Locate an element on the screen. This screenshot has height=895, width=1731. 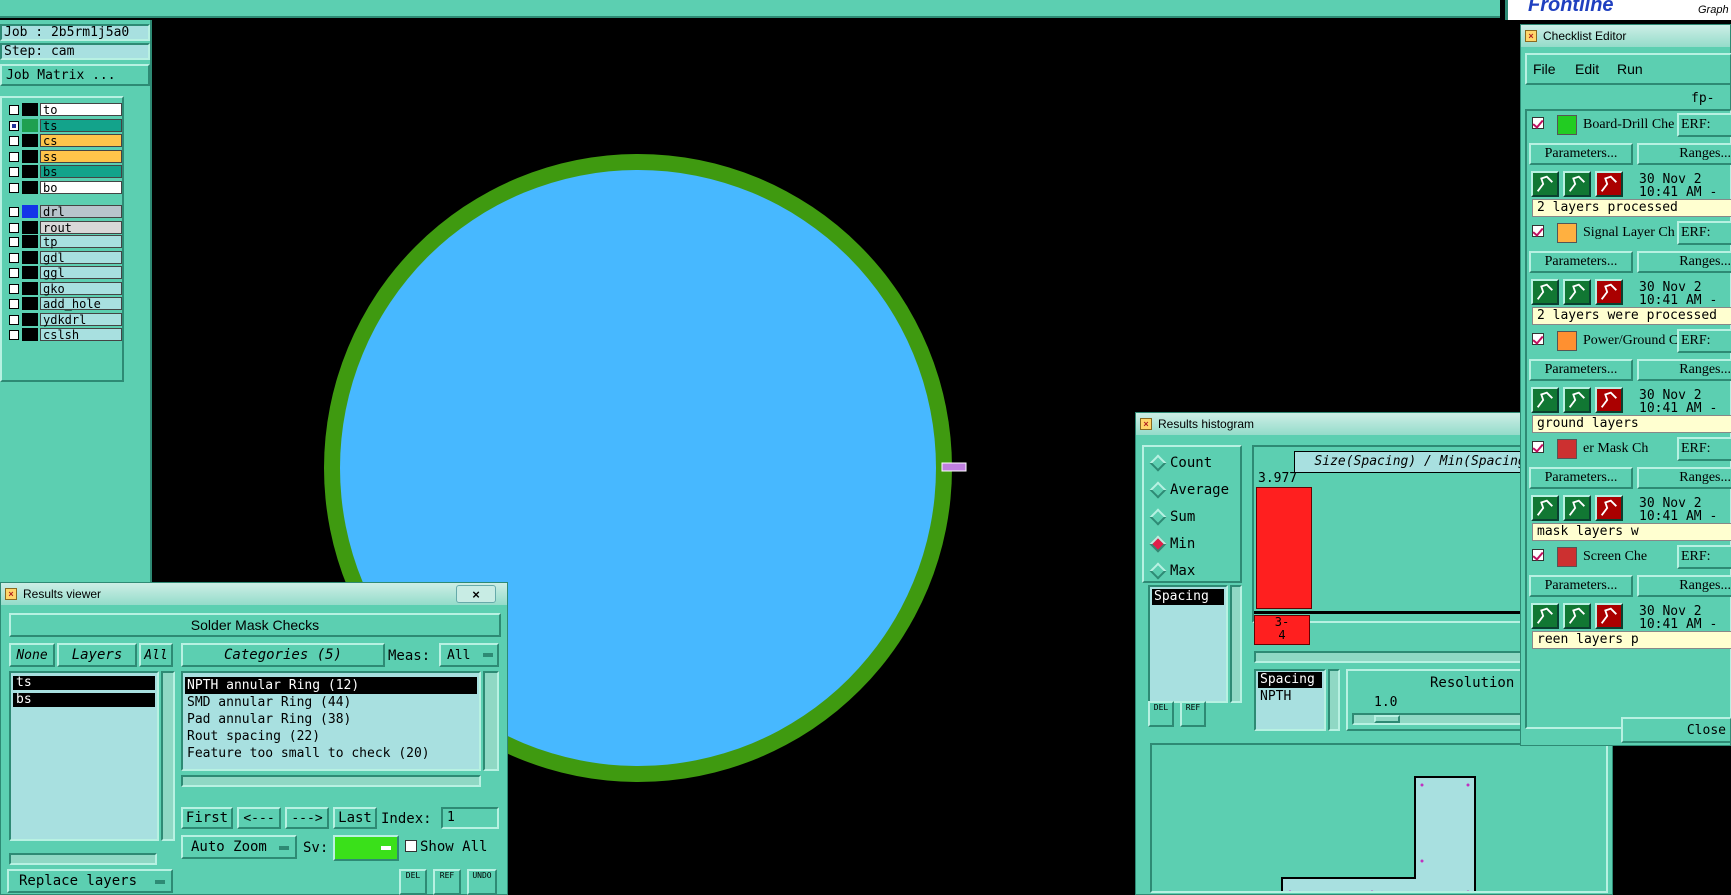
hist-del-button: DEL is located at coordinates (1161, 714).